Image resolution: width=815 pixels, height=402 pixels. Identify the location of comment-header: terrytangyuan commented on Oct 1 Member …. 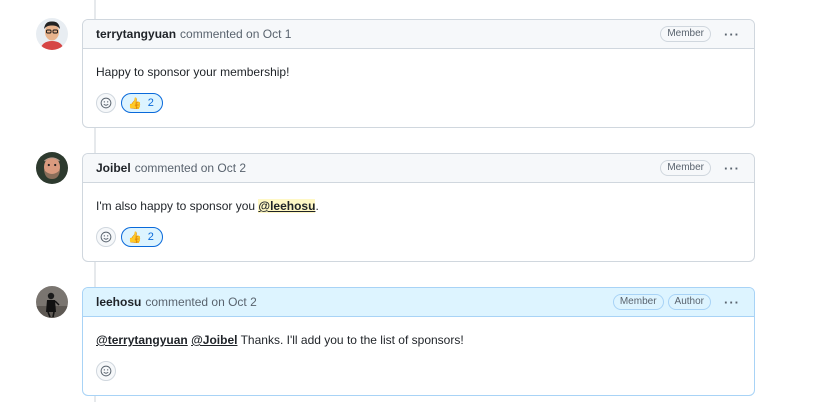
(418, 34).